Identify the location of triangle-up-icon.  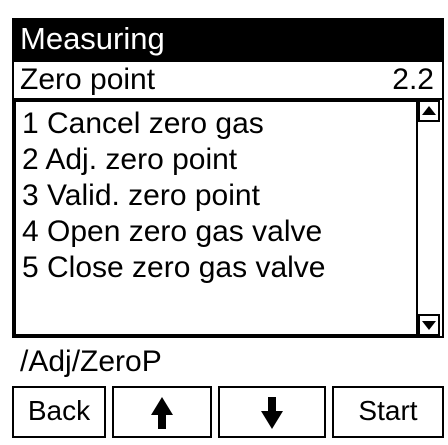
(429, 110).